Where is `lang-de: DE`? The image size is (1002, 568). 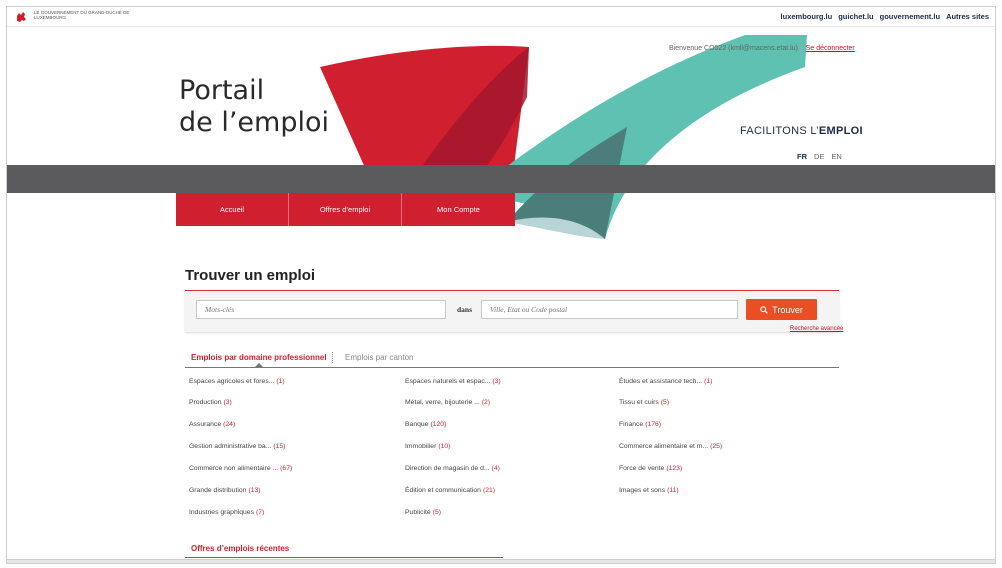 lang-de: DE is located at coordinates (819, 156).